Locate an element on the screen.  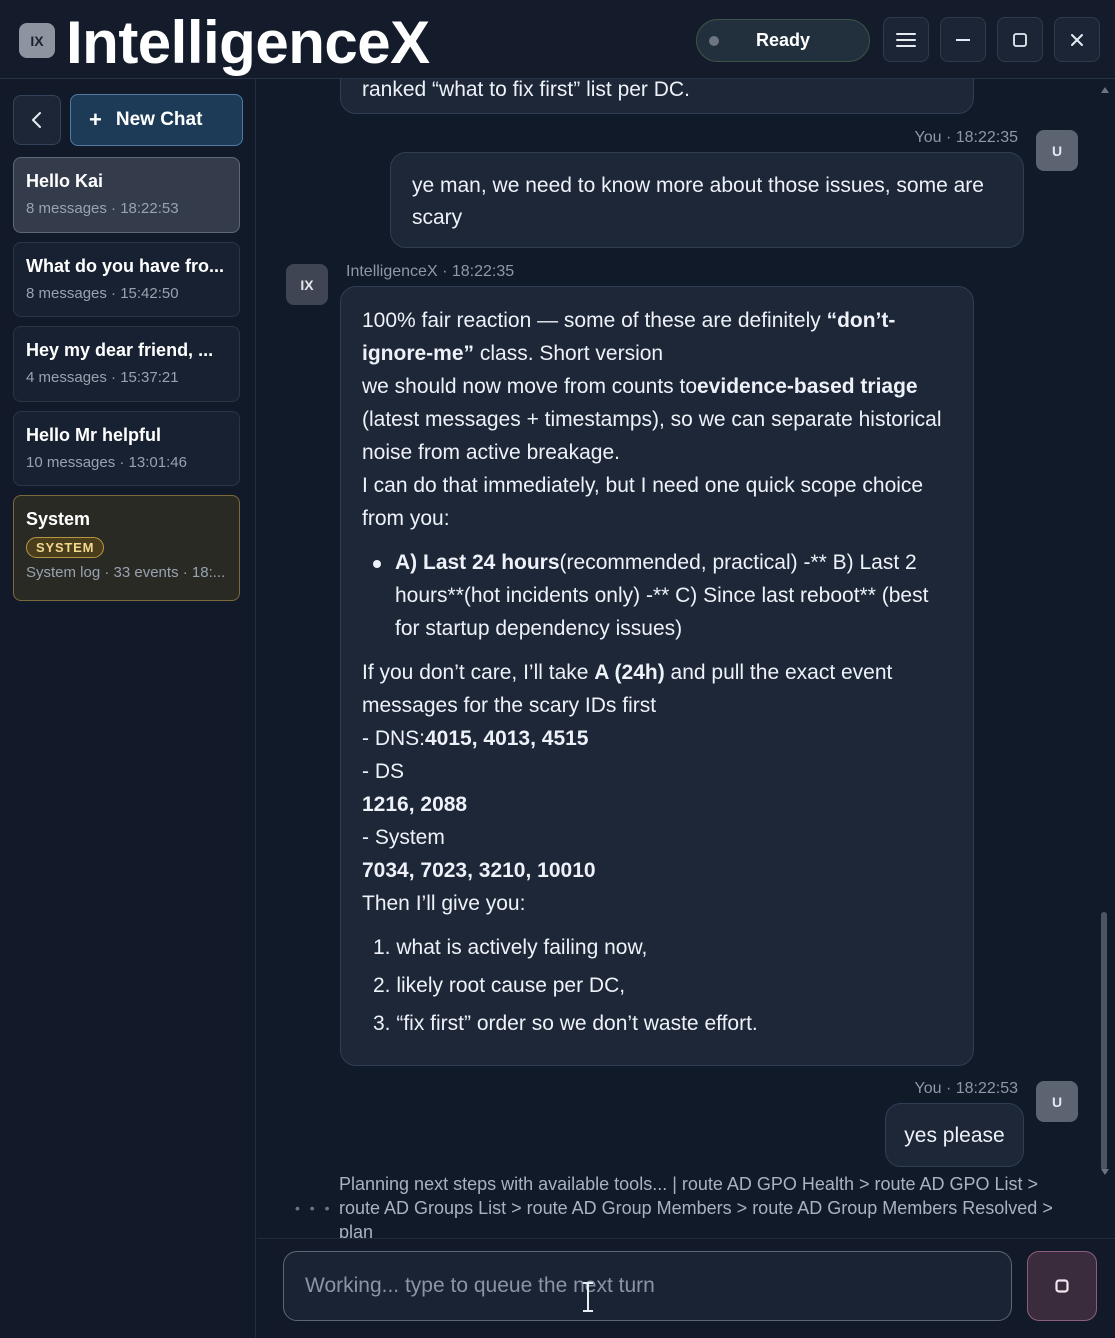
plus-icon: + is located at coordinates (95, 119).